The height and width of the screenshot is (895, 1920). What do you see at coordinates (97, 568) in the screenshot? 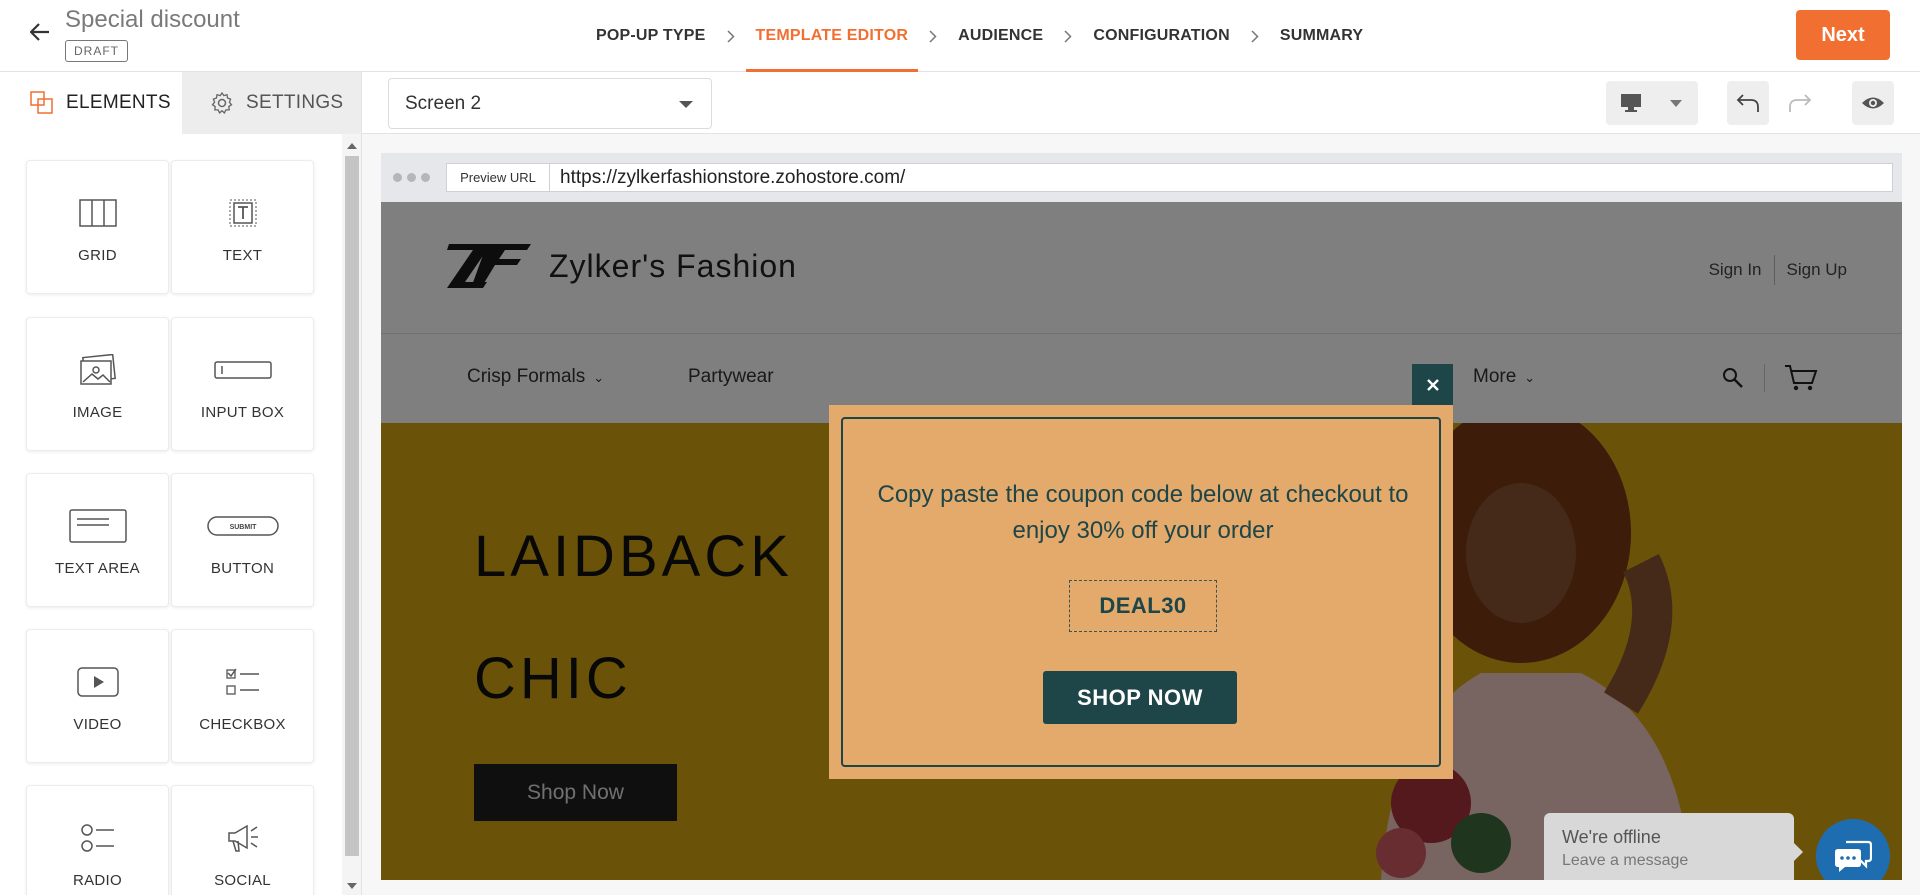
I see `element-label: TEXT AREA` at bounding box center [97, 568].